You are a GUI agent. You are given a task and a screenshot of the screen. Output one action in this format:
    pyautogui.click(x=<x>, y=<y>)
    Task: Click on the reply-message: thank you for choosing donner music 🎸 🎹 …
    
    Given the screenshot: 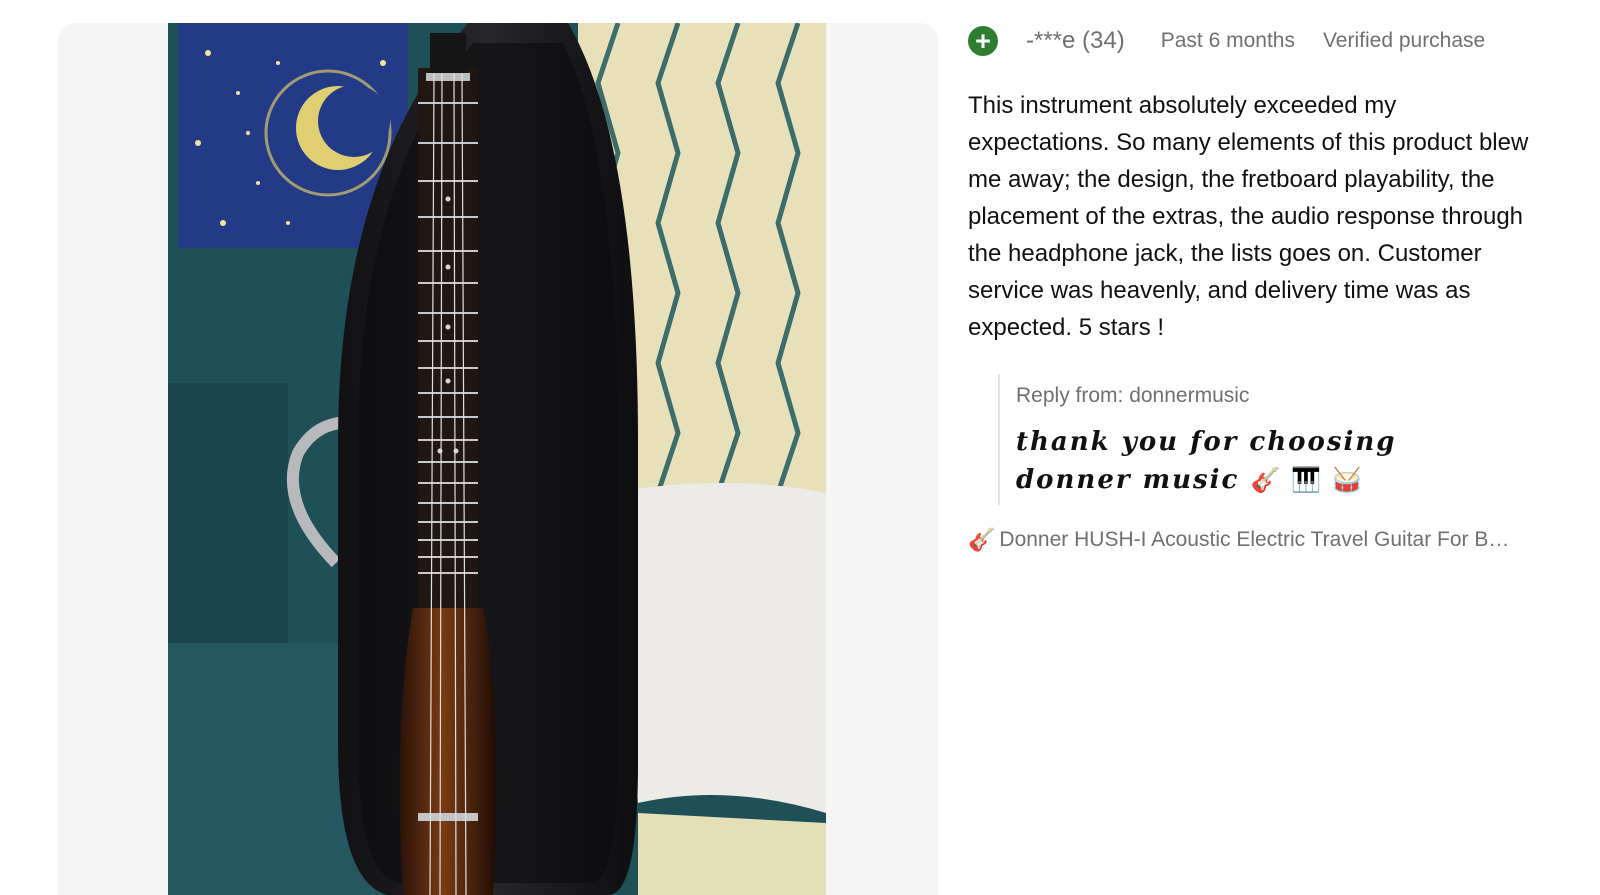 What is the action you would take?
    pyautogui.click(x=1266, y=461)
    